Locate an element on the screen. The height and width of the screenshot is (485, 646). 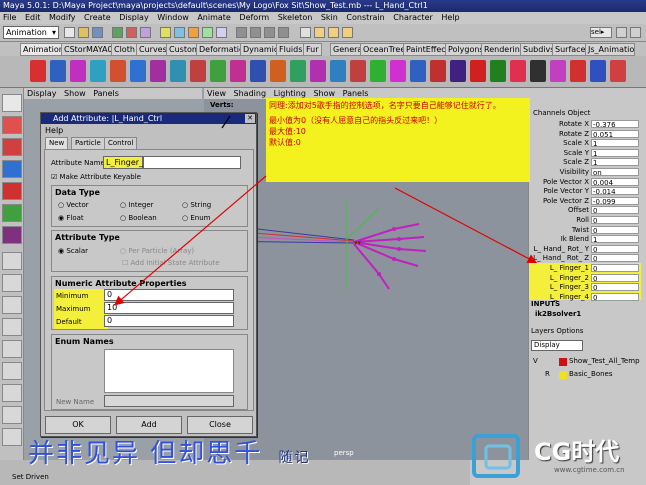
layout-single-icon is located at coordinates (12, 261).